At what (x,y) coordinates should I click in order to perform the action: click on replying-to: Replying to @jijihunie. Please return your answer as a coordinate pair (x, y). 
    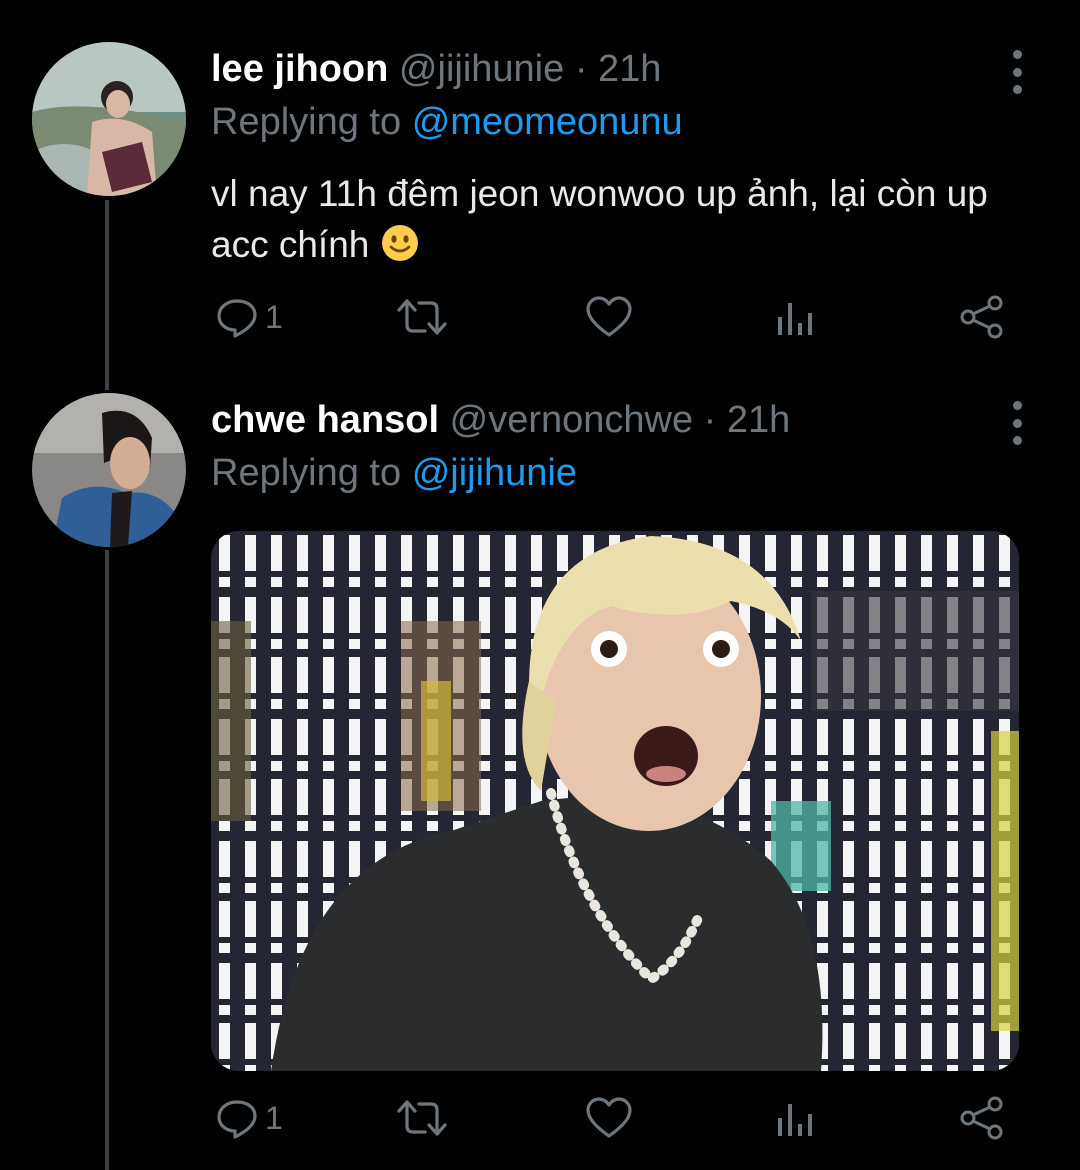
    Looking at the image, I should click on (394, 473).